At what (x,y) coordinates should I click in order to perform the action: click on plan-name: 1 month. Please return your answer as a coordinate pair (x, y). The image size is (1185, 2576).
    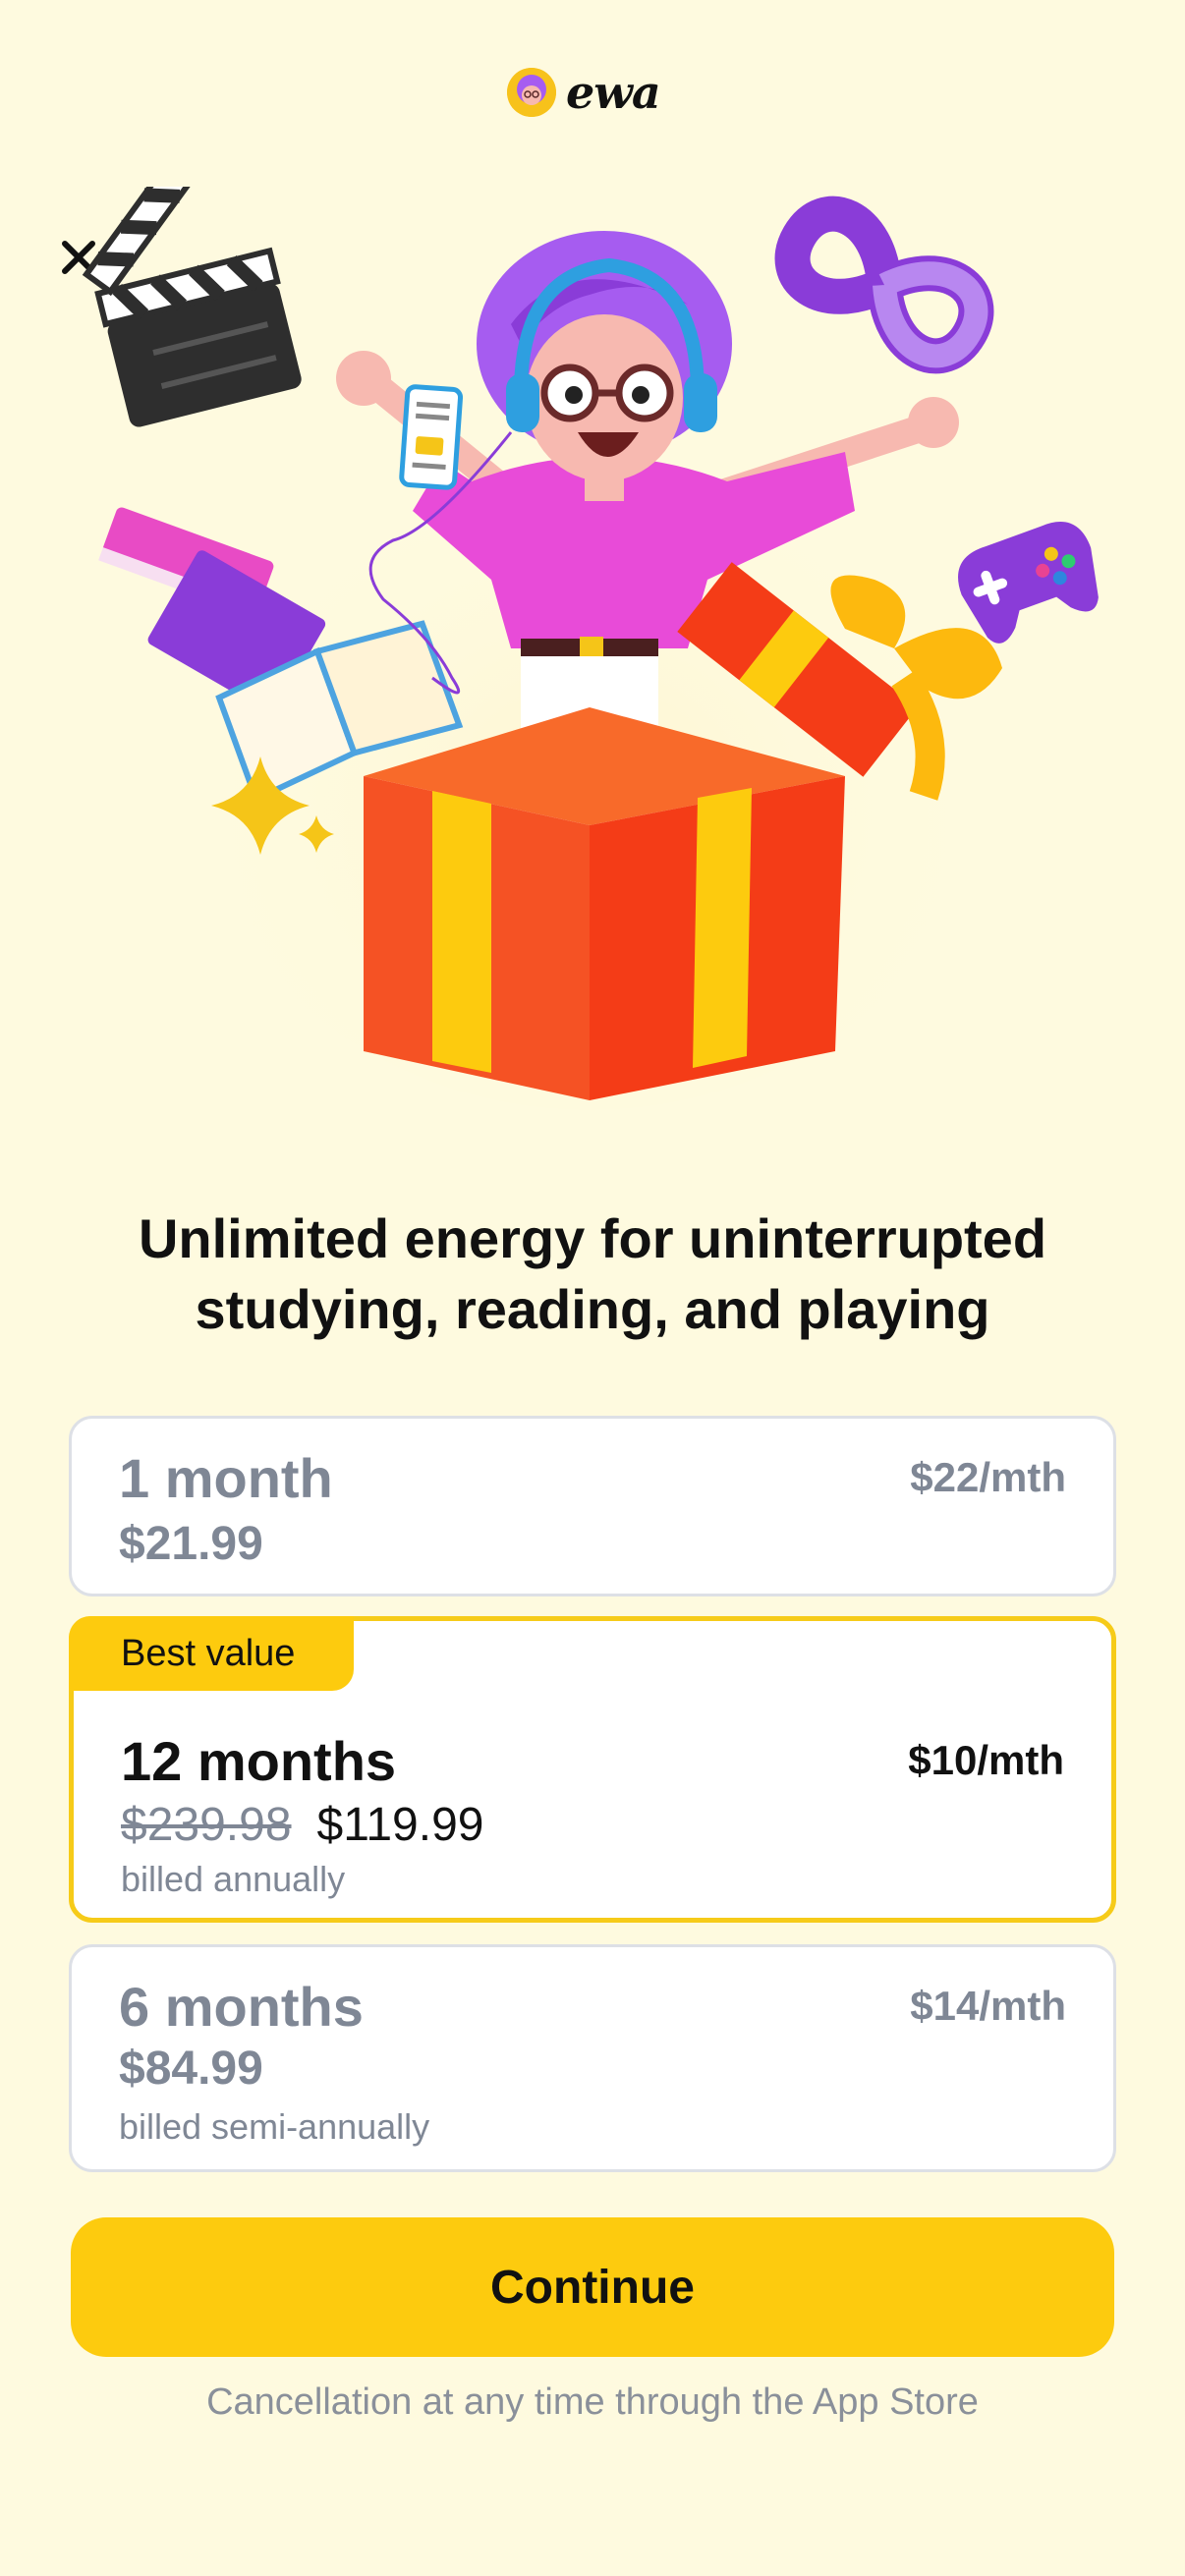
    Looking at the image, I should click on (226, 1478).